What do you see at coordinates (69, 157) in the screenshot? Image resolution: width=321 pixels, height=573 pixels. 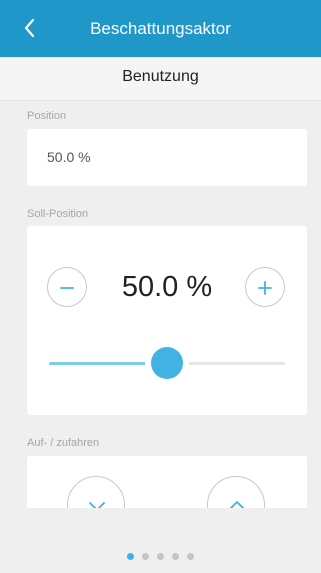 I see `position-value: 50.0 %` at bounding box center [69, 157].